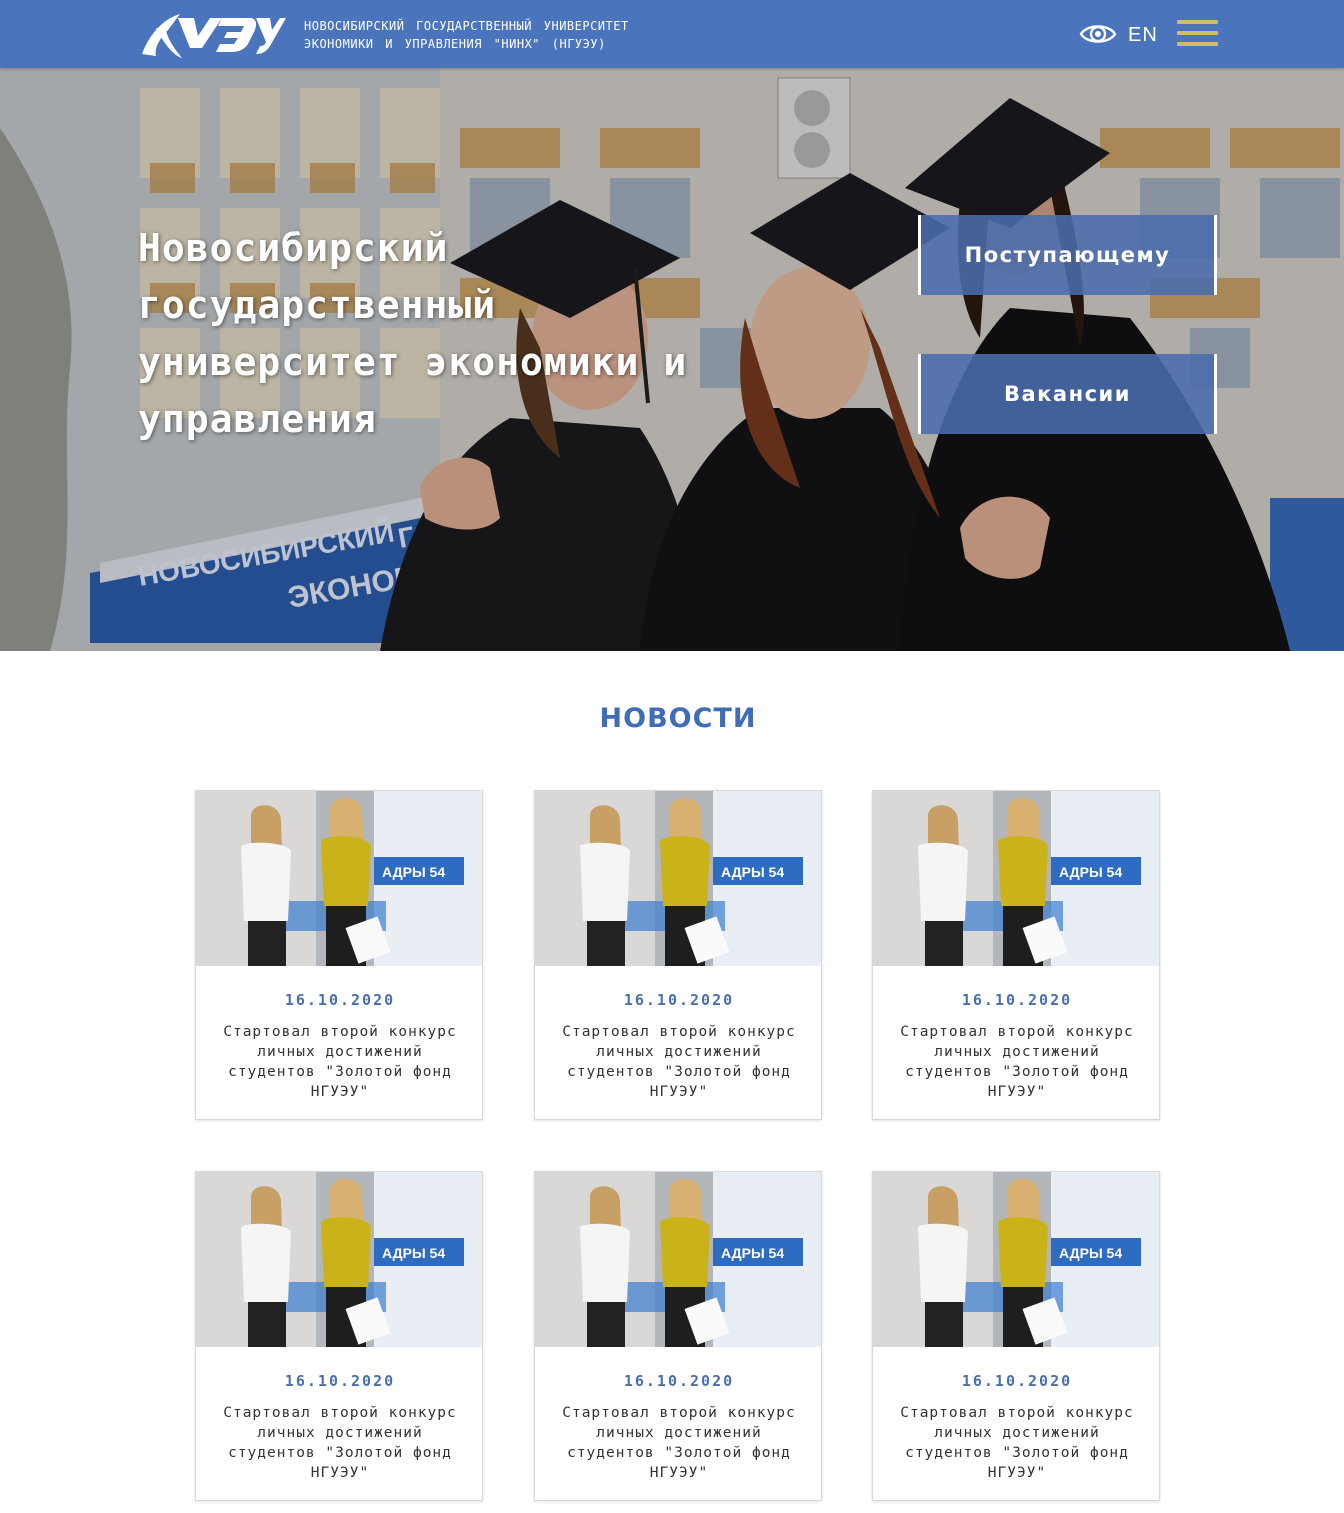 Image resolution: width=1344 pixels, height=1513 pixels. What do you see at coordinates (1067, 394) in the screenshot?
I see `vacancies-button: Вакансии` at bounding box center [1067, 394].